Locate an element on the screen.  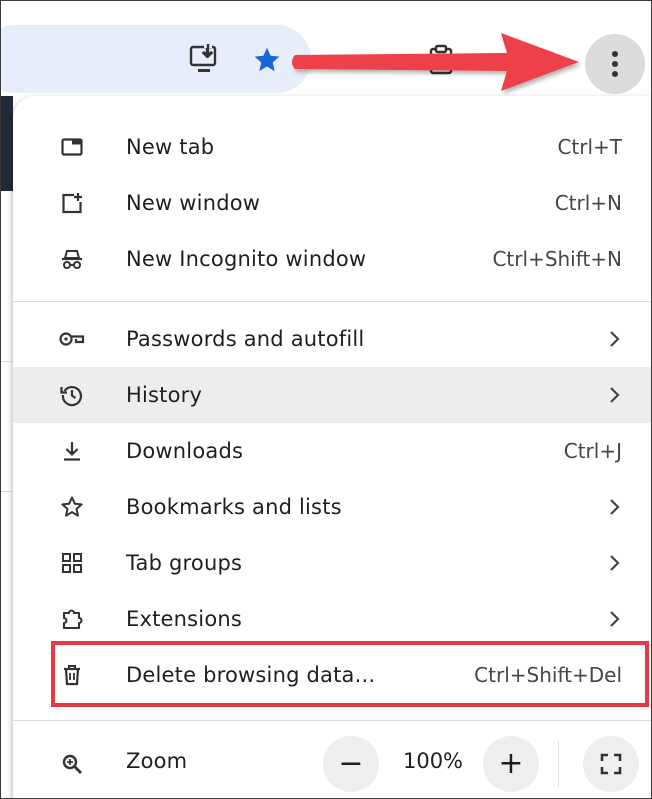
menu-item-downloads: Downloads Ctrl+J is located at coordinates (332, 451).